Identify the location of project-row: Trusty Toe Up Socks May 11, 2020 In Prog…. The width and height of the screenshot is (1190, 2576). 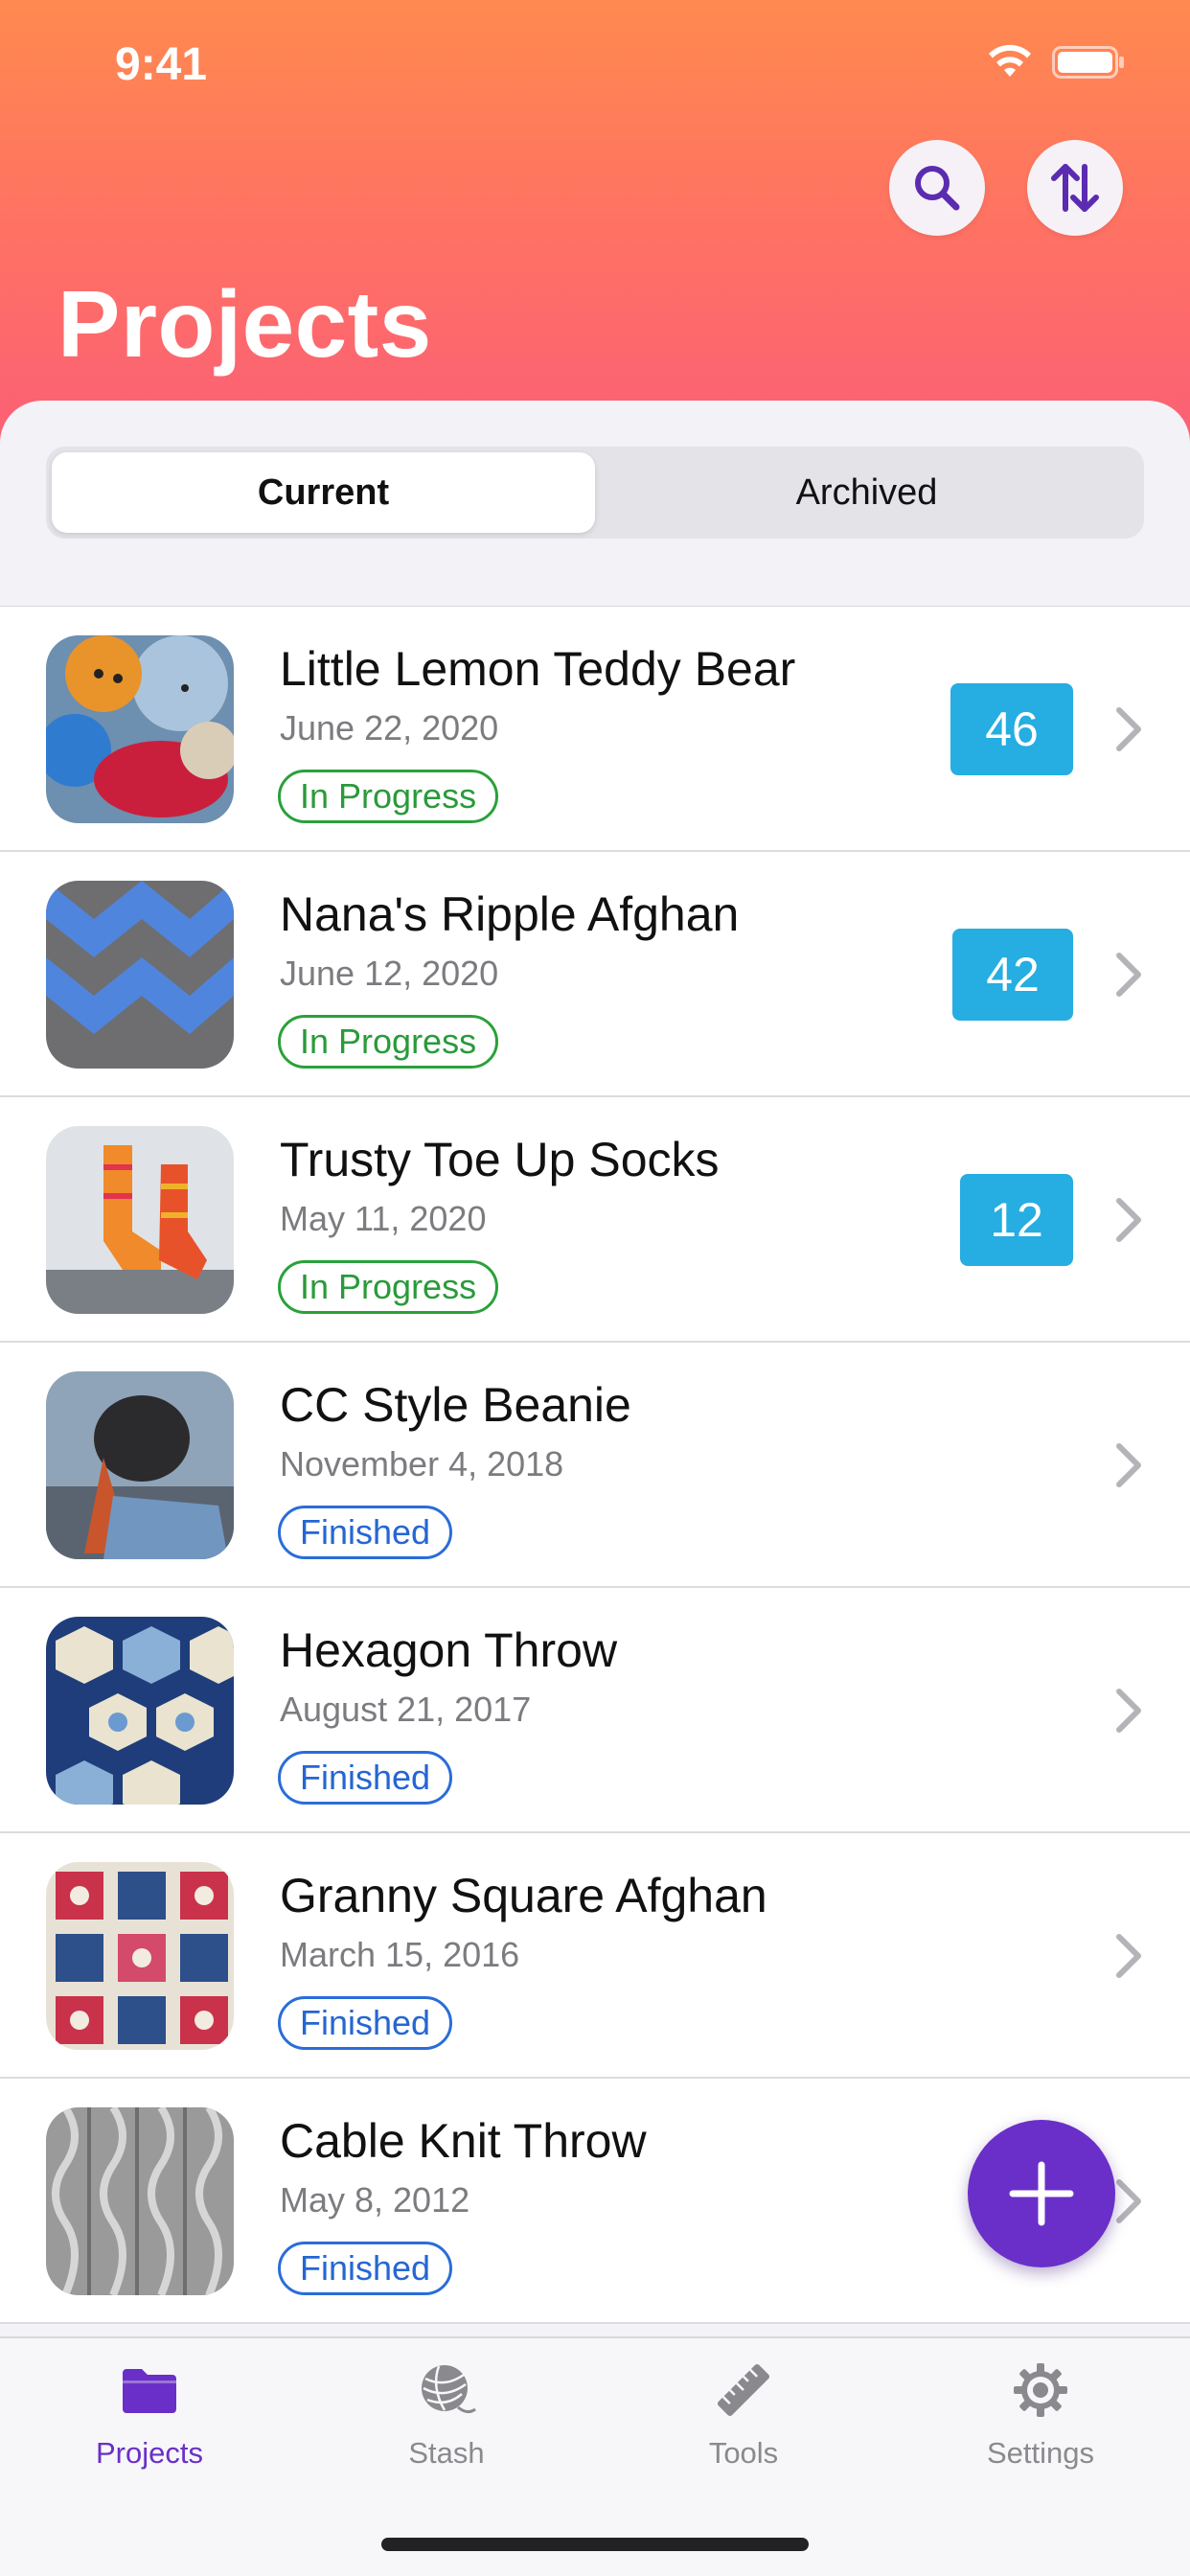
(595, 1220).